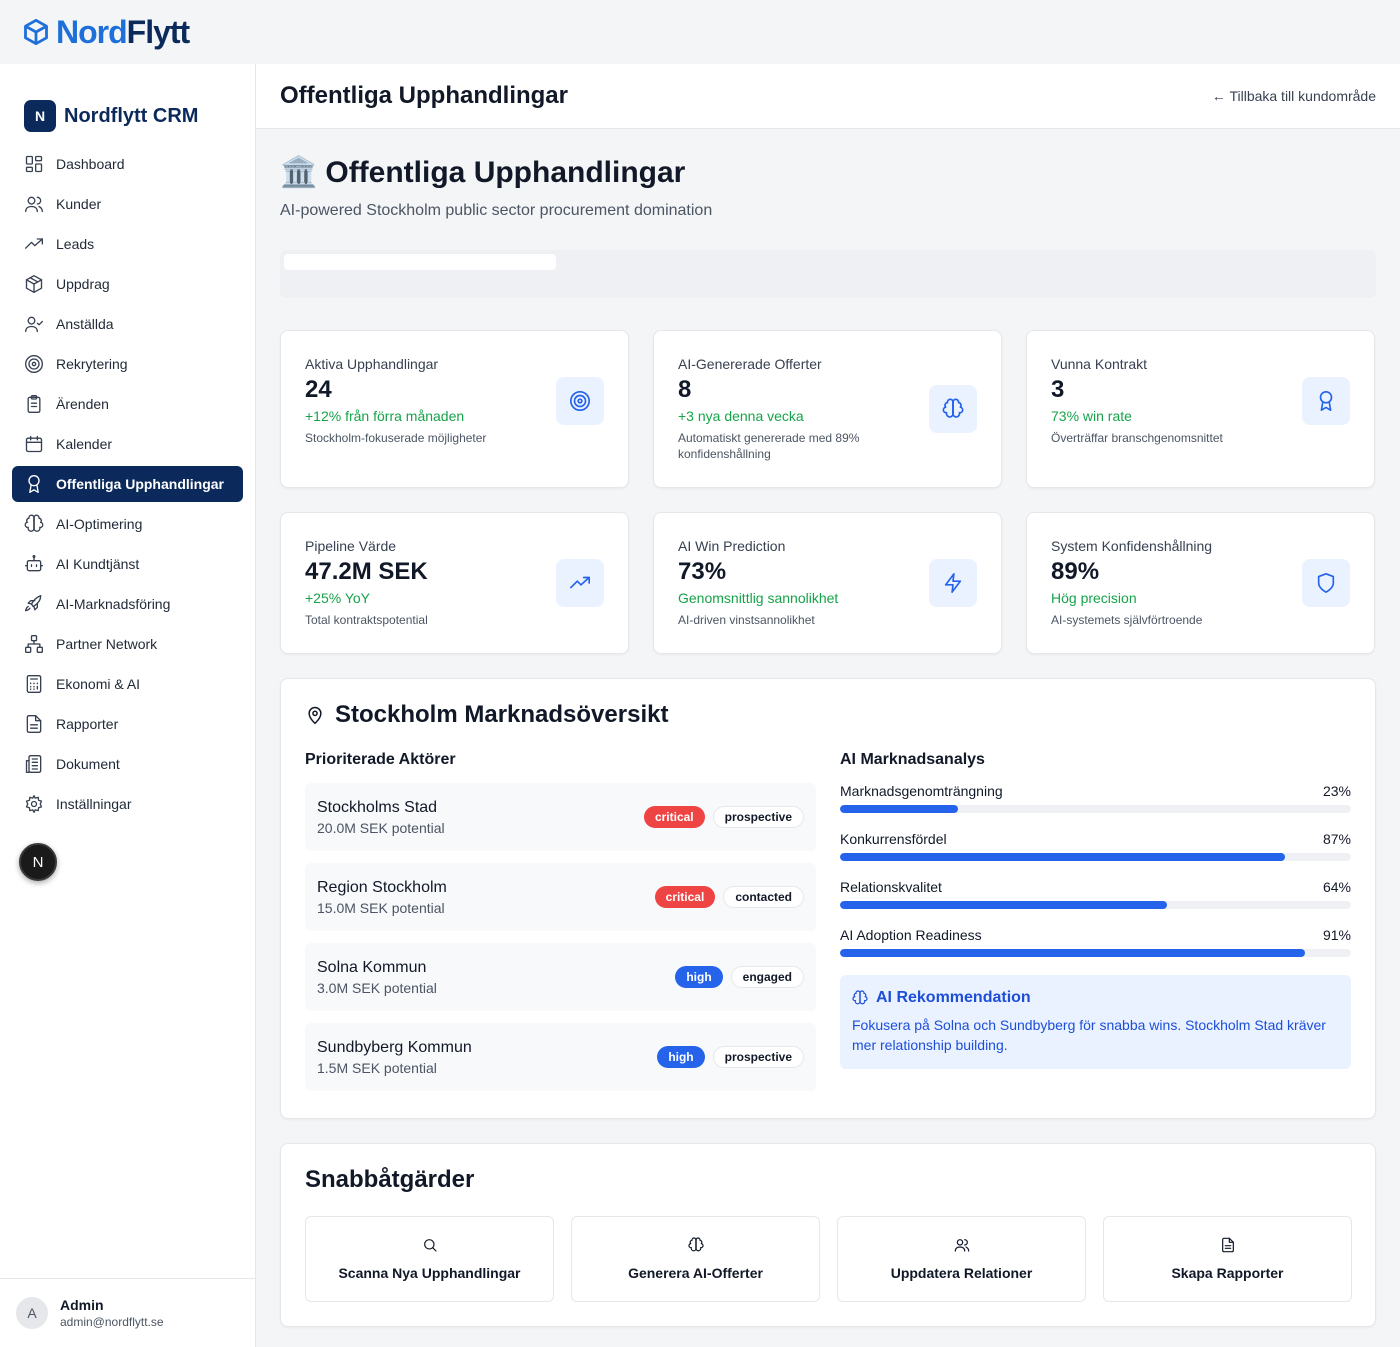  What do you see at coordinates (127, 764) in the screenshot?
I see `sidebar-item-dokument: Dokument` at bounding box center [127, 764].